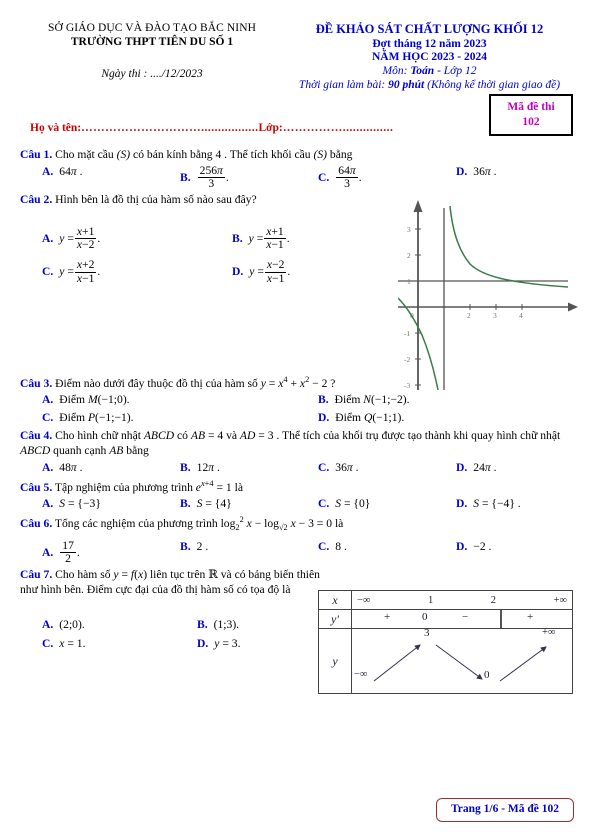 Image resolution: width=591 pixels, height=840 pixels. Describe the element at coordinates (36, 383) in the screenshot. I see `question-3-label: Câu 3.` at that location.